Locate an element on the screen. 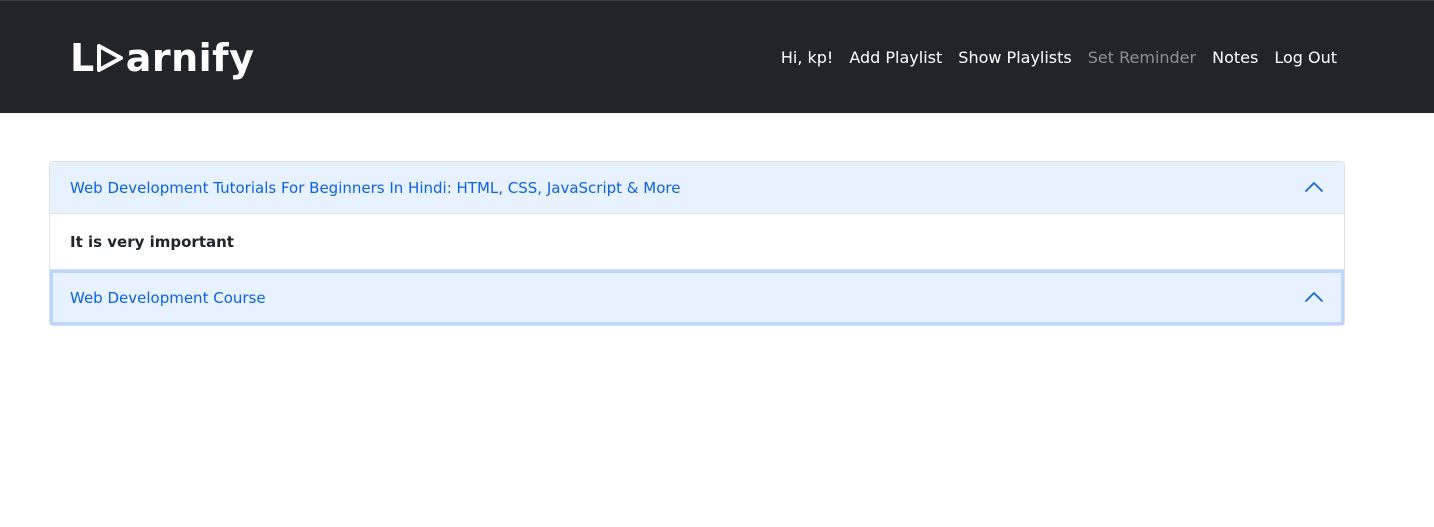  nav-set-reminder: Set Reminder is located at coordinates (1142, 58).